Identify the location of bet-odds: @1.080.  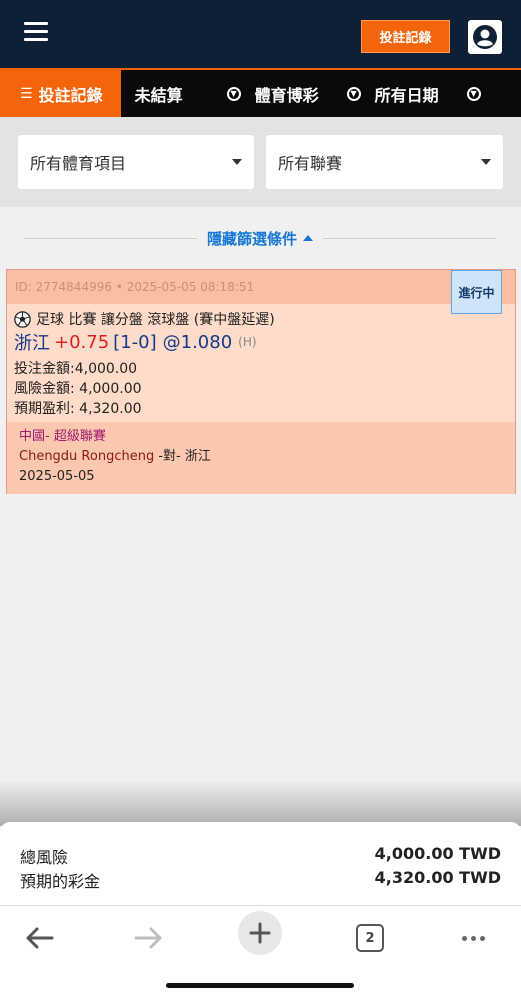
(197, 342).